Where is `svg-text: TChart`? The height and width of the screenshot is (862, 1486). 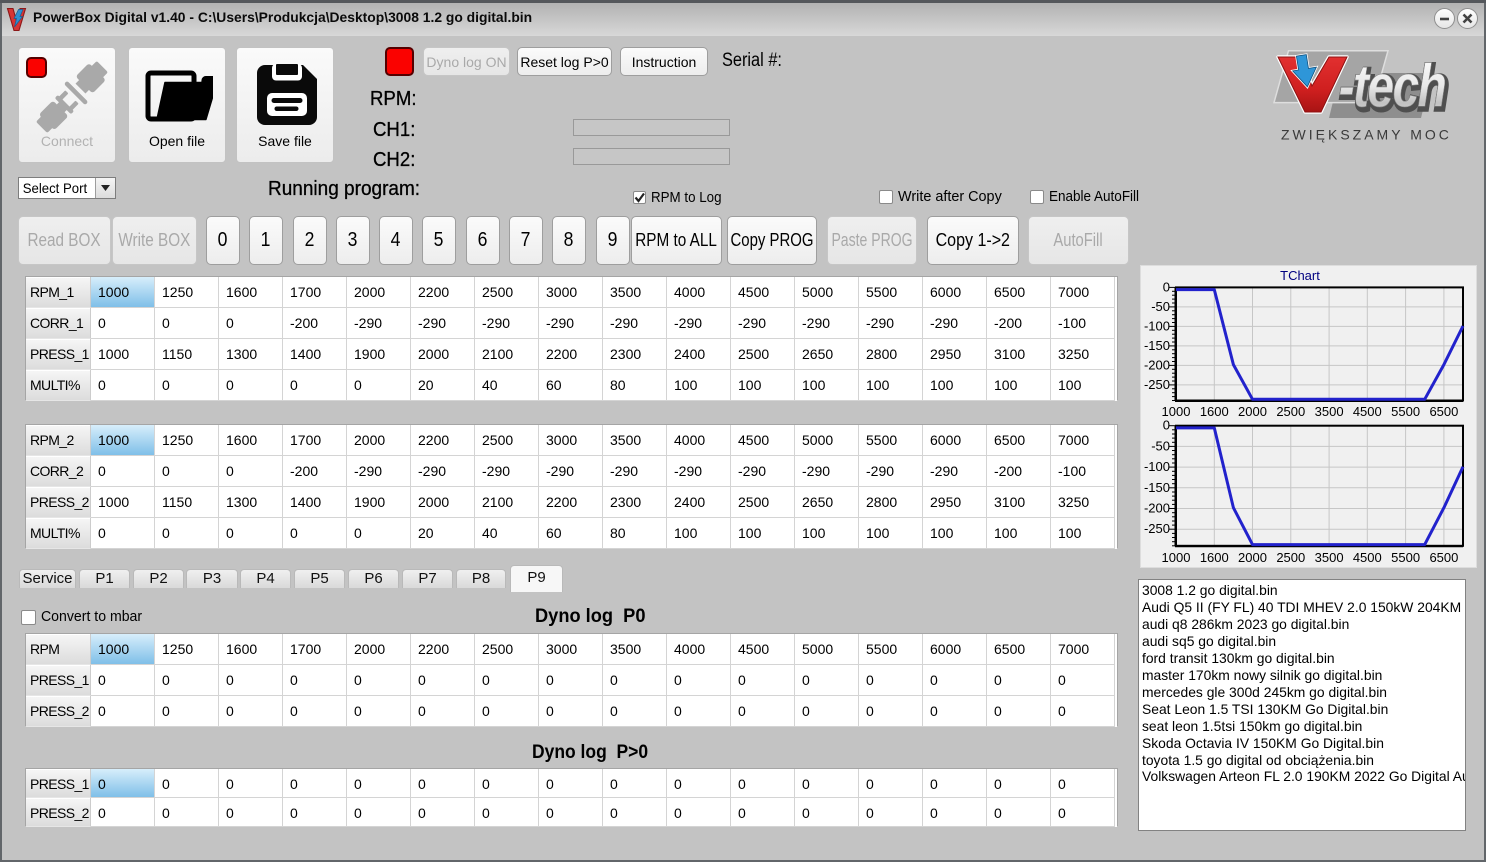
svg-text: TChart is located at coordinates (1300, 275).